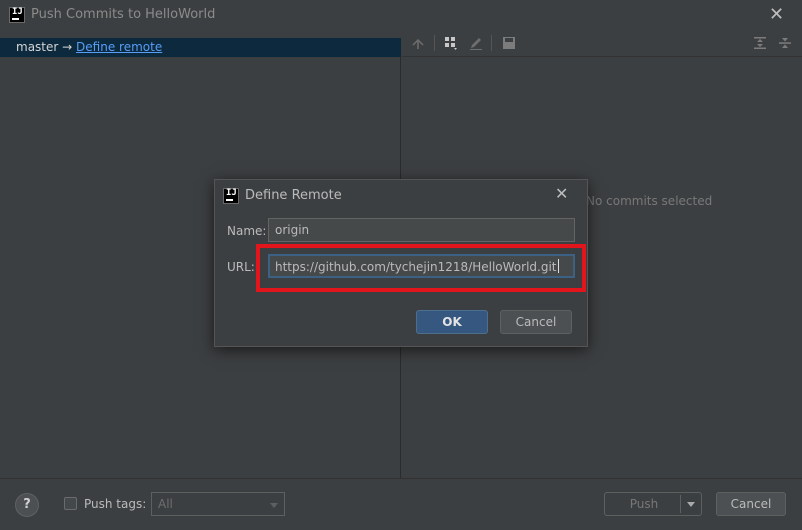 The width and height of the screenshot is (802, 530). Describe the element at coordinates (452, 322) in the screenshot. I see `ok-button: OK` at that location.